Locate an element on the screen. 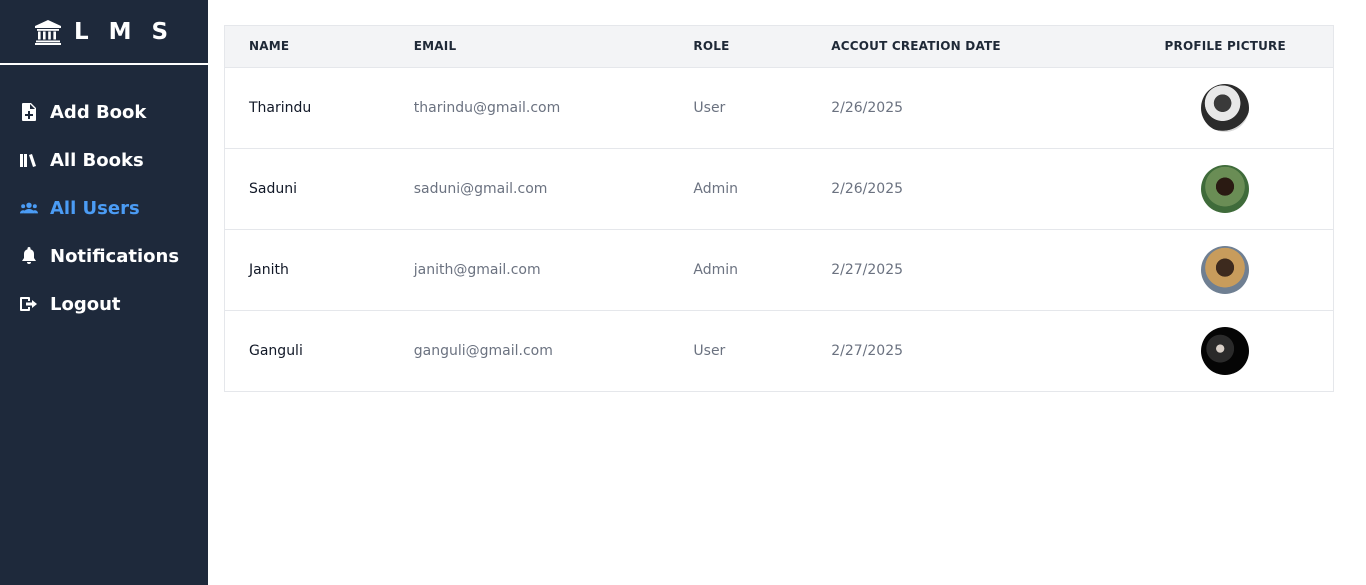 The height and width of the screenshot is (585, 1366). books-icon is located at coordinates (29, 160).